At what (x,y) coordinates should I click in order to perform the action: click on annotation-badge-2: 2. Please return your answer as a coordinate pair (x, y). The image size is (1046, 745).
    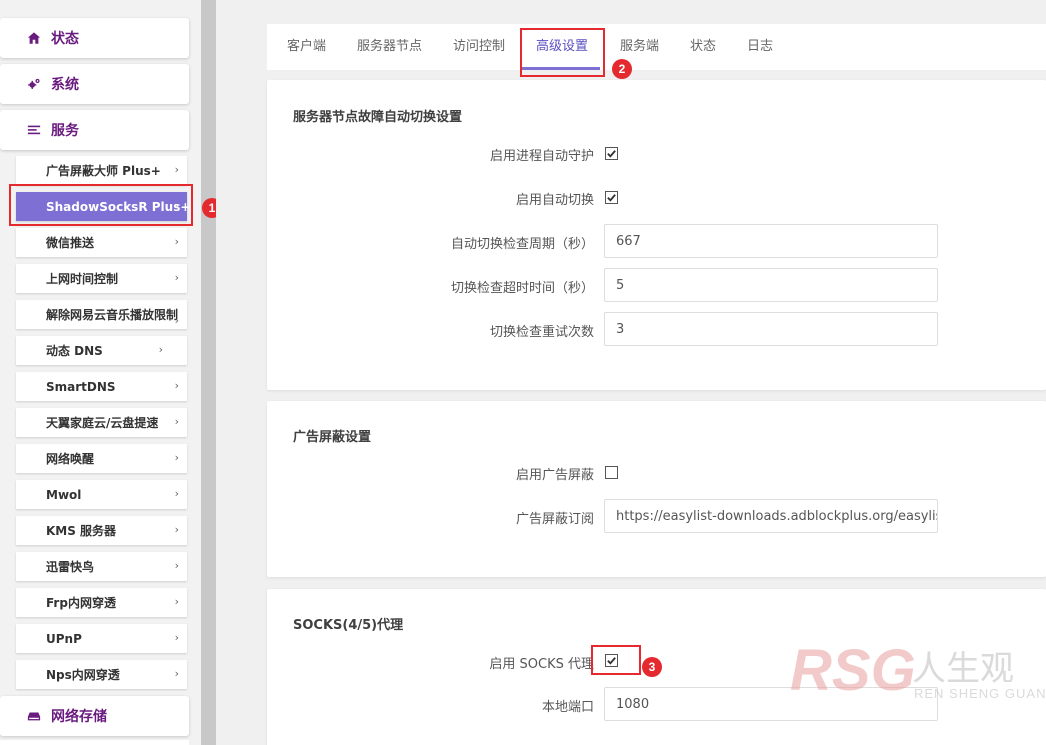
    Looking at the image, I should click on (622, 69).